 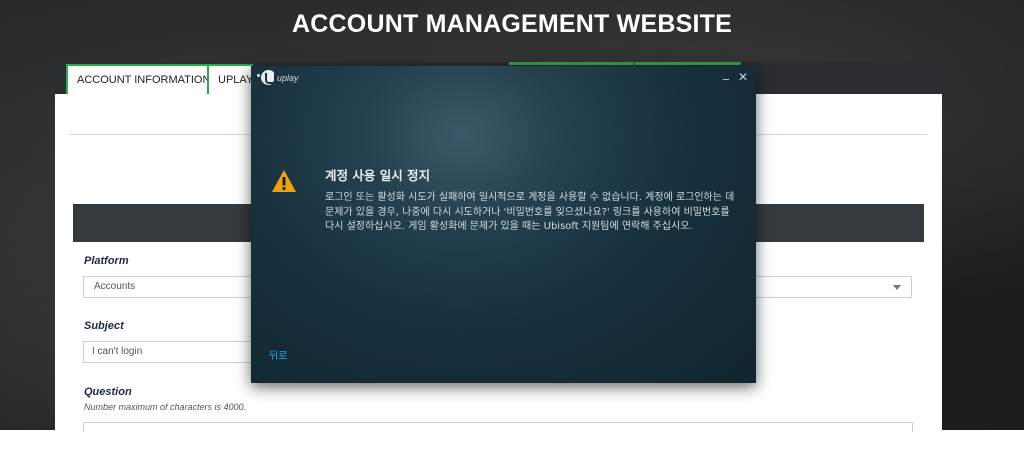 What do you see at coordinates (726, 73) in the screenshot?
I see `minimize-button: _` at bounding box center [726, 73].